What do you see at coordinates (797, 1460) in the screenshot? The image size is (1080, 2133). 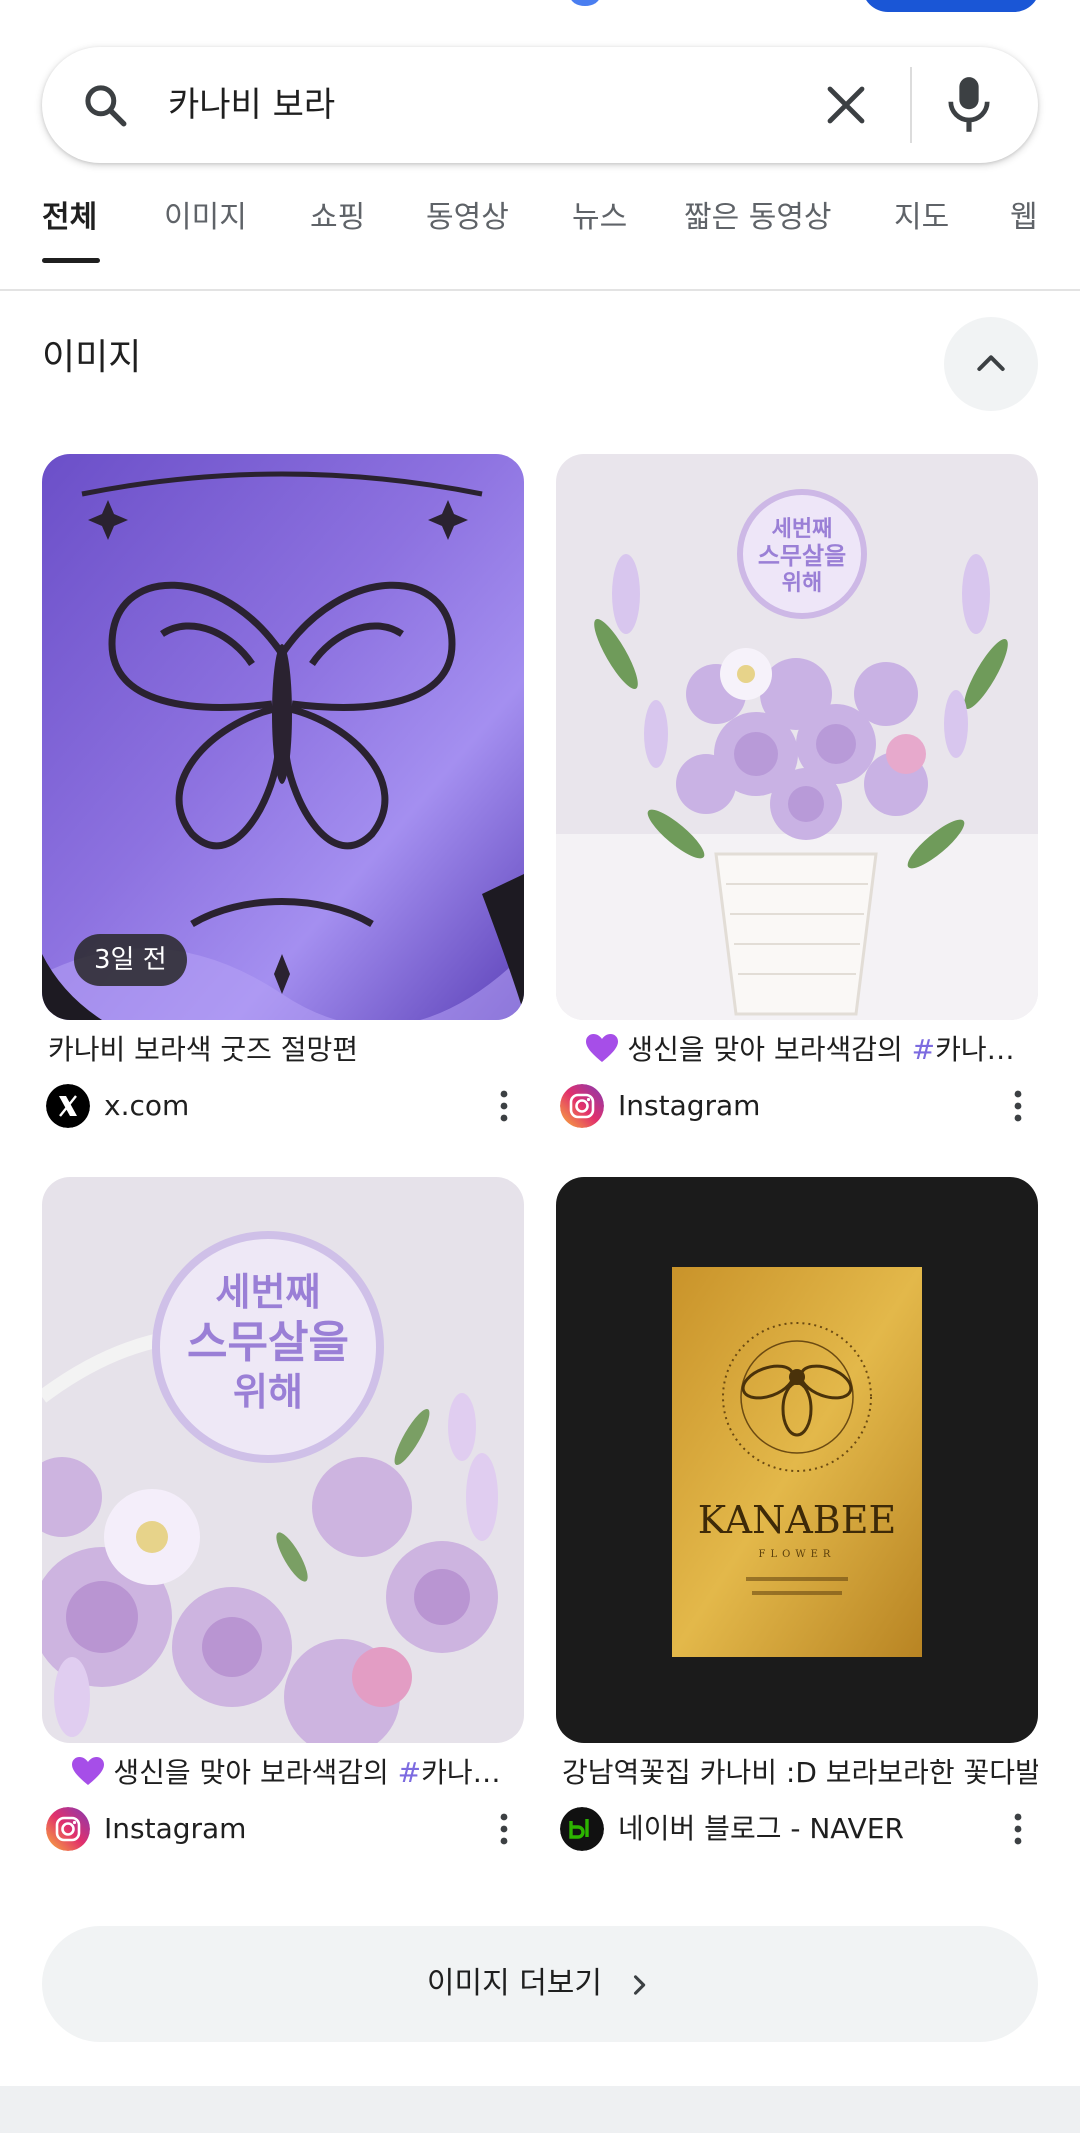 I see `image-thumbnail: KANABEE FLOWER` at bounding box center [797, 1460].